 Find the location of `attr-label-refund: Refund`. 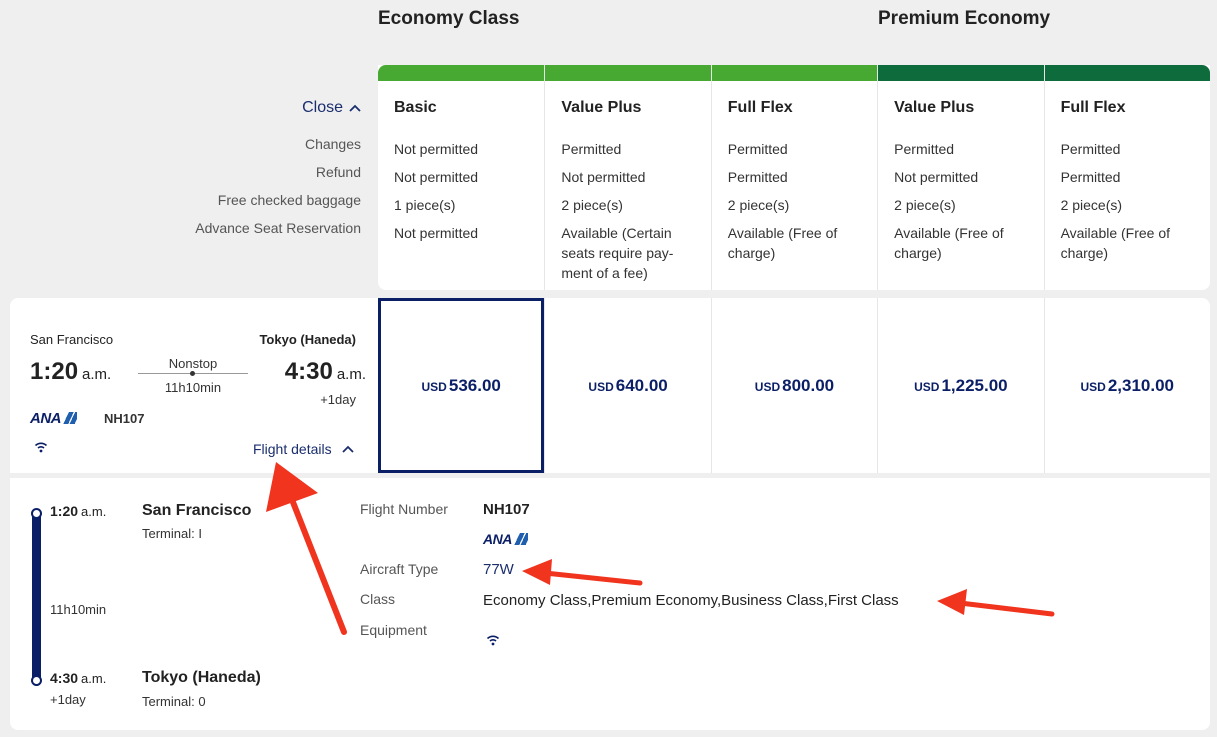

attr-label-refund: Refund is located at coordinates (338, 172).